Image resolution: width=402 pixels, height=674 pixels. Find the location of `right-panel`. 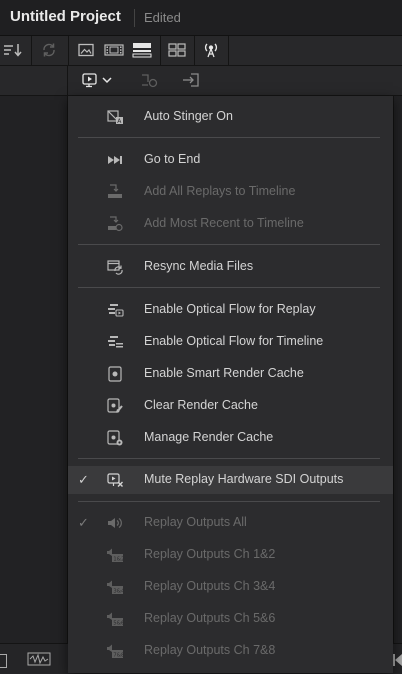

right-panel is located at coordinates (397, 384).